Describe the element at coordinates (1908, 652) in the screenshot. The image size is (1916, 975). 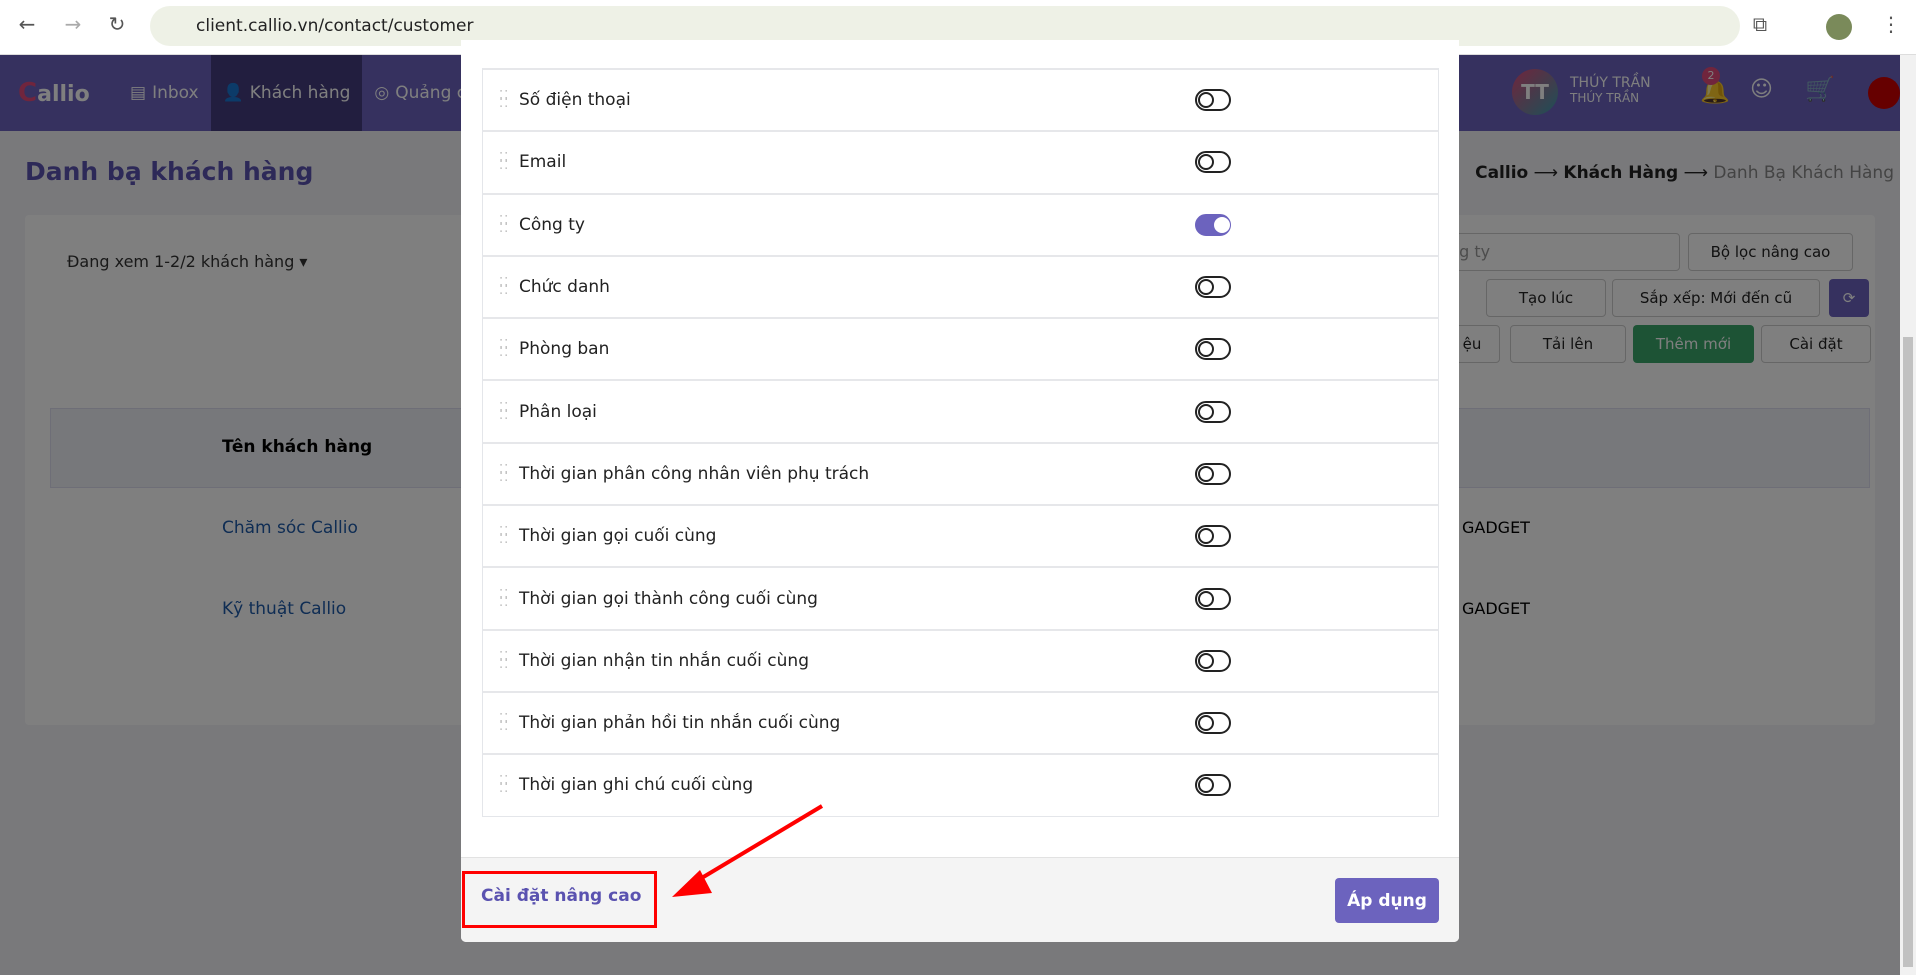
I see `scrollbar-thumb` at that location.